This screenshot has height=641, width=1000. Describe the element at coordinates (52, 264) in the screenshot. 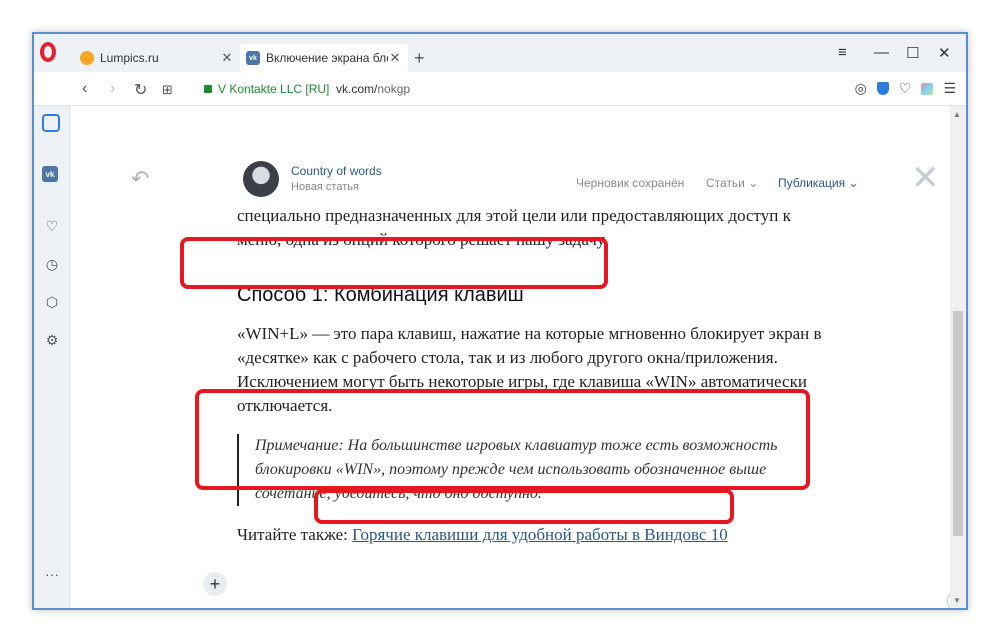

I see `history-clock-icon: ◷` at that location.